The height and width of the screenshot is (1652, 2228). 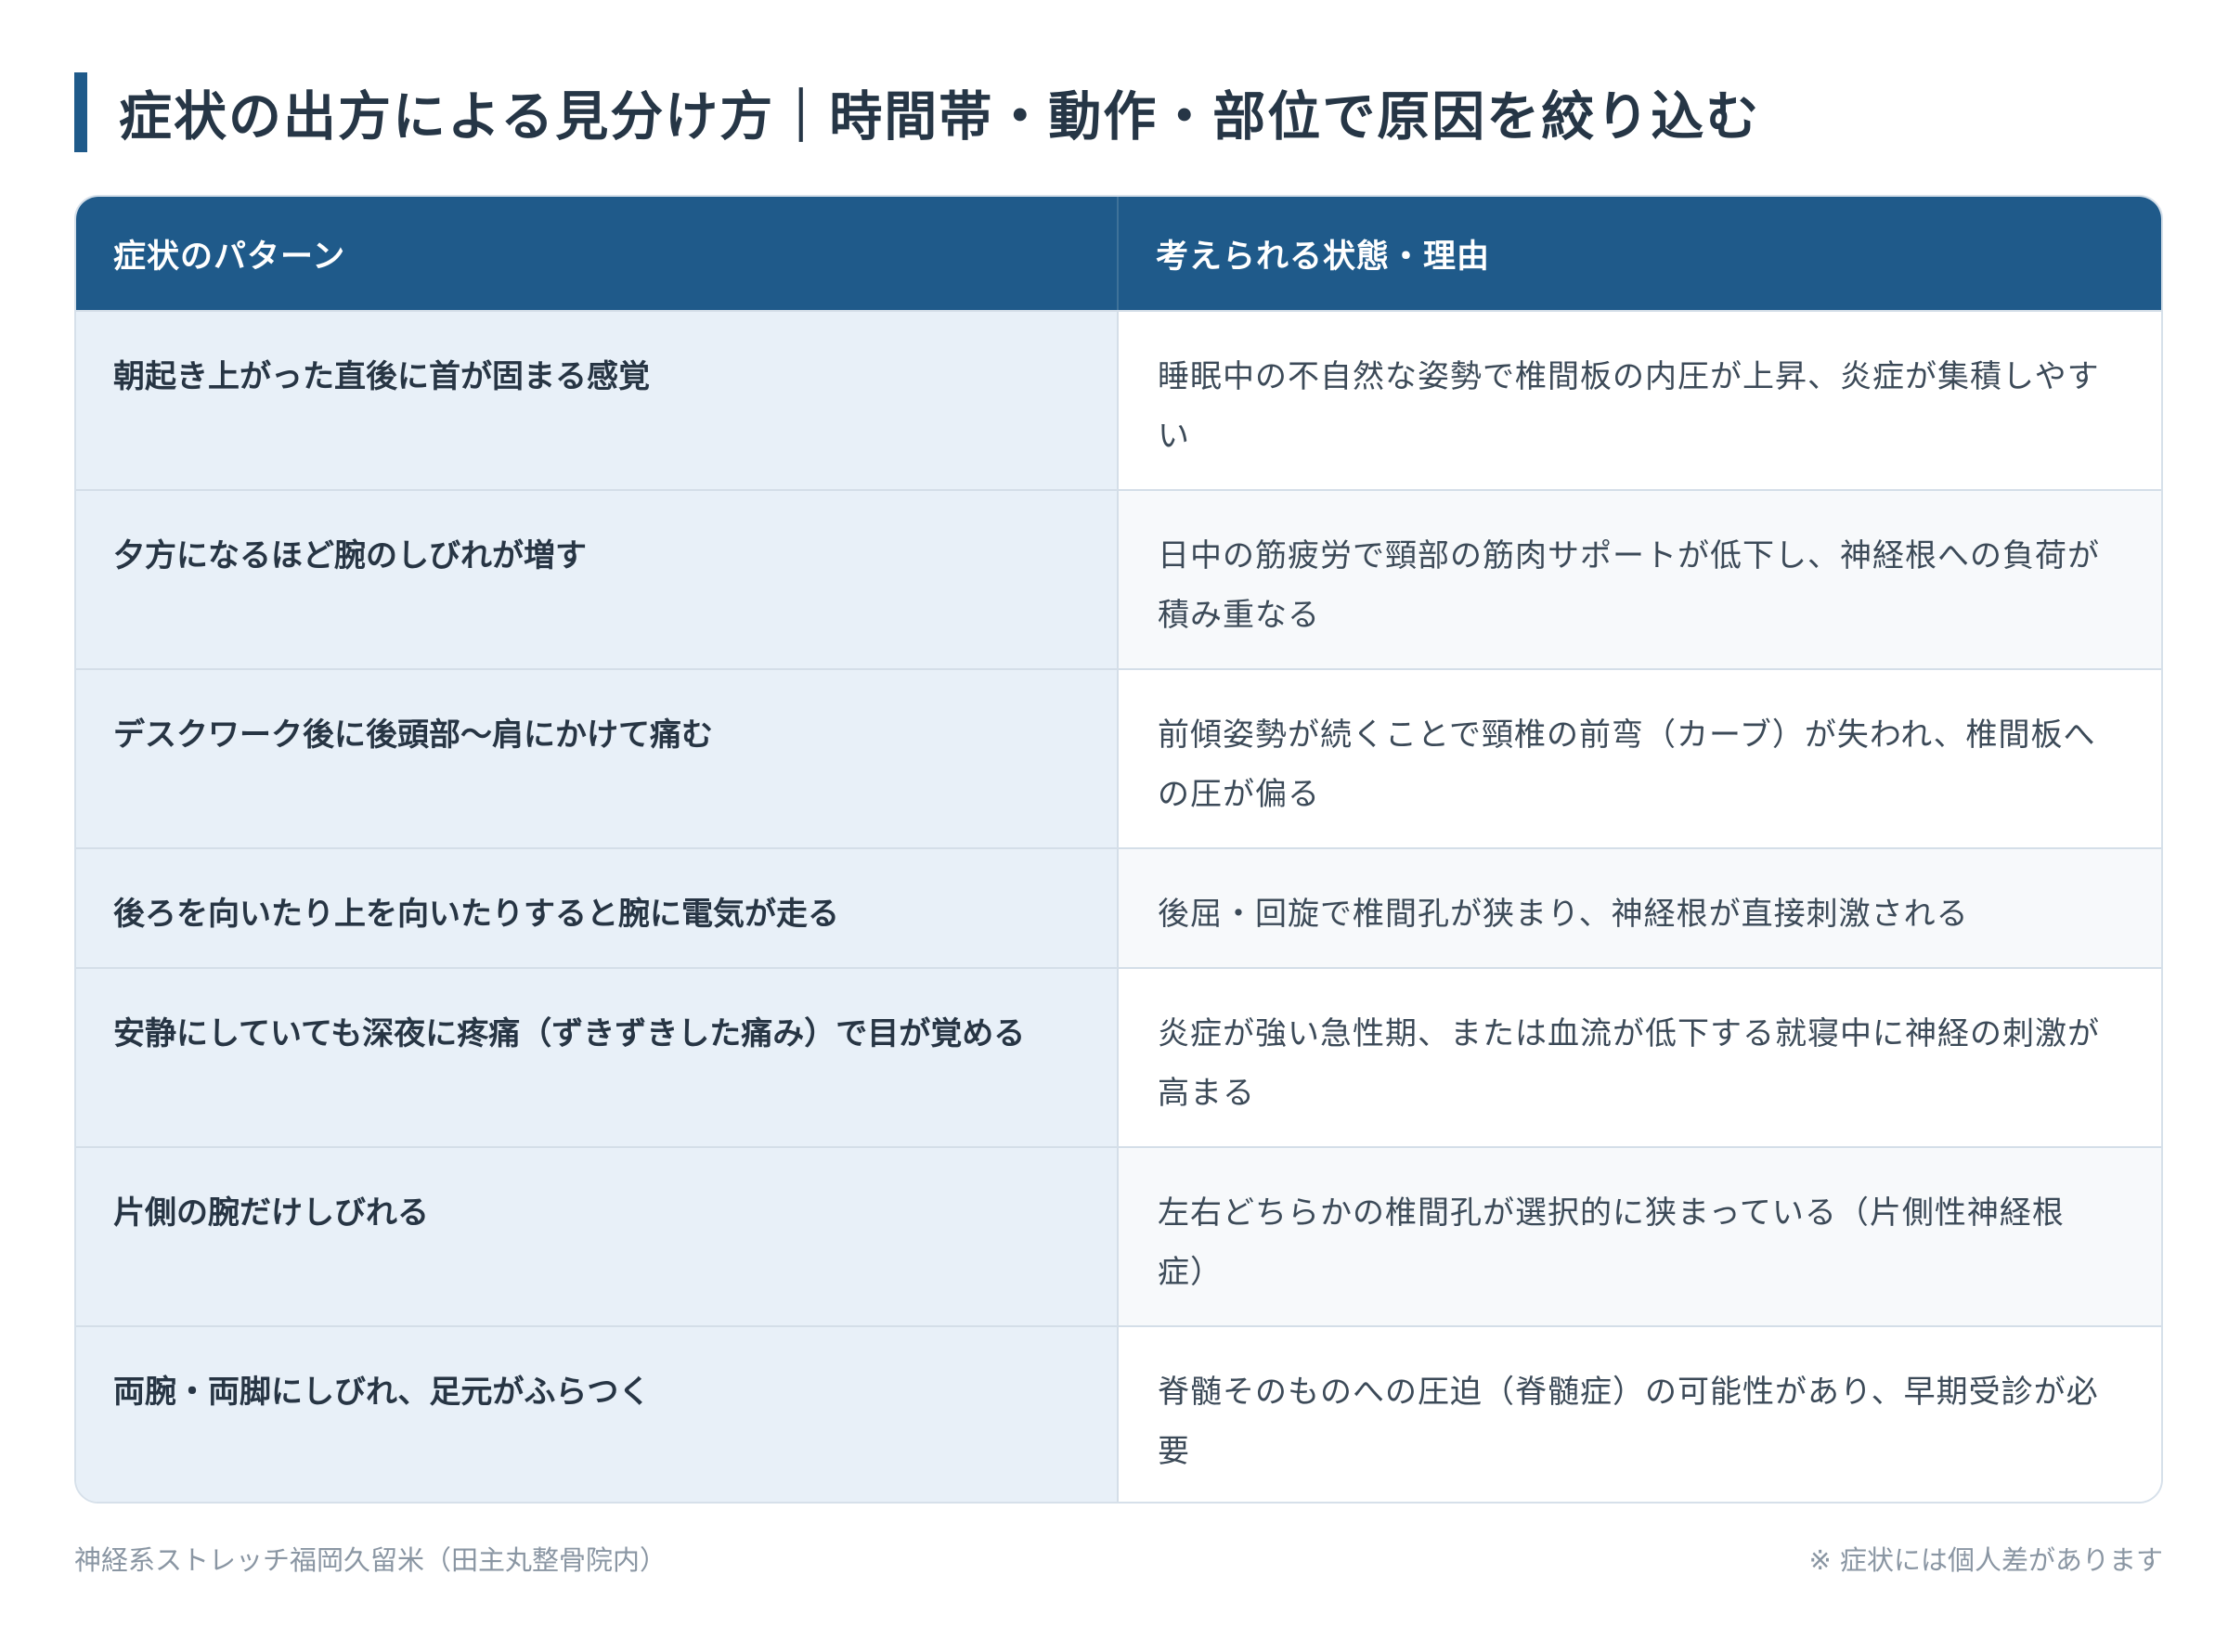 I want to click on table-header-row: 症状のパターン 考えられる状態・理由, so click(x=1118, y=253).